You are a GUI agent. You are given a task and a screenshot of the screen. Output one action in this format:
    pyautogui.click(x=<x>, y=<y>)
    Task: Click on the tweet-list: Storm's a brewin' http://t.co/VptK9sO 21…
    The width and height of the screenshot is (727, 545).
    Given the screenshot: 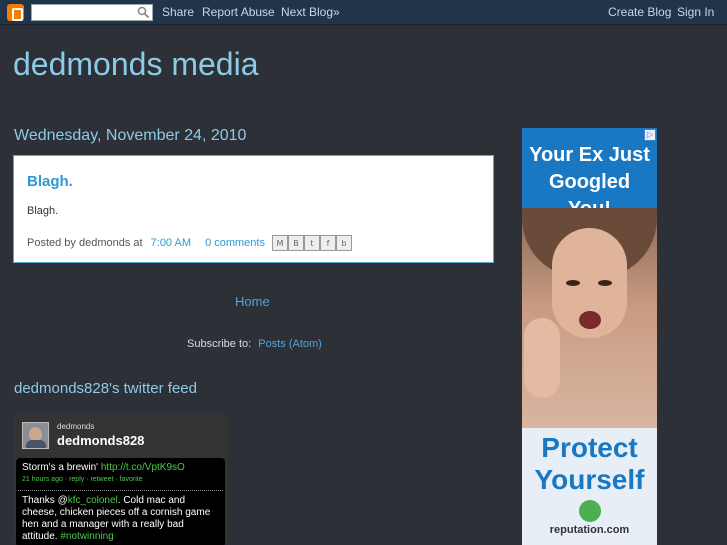 What is the action you would take?
    pyautogui.click(x=120, y=501)
    